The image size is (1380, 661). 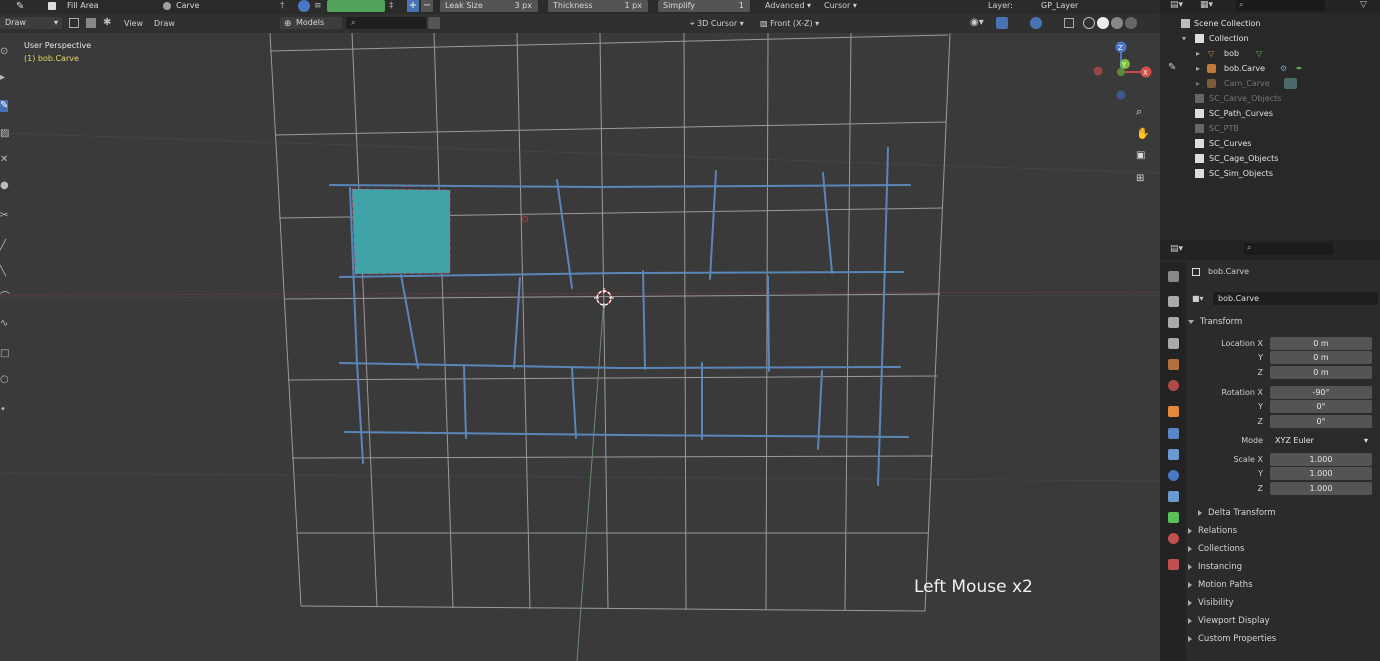 What do you see at coordinates (1270, 38) in the screenshot?
I see `outliner-item-collection: ▾ Collection` at bounding box center [1270, 38].